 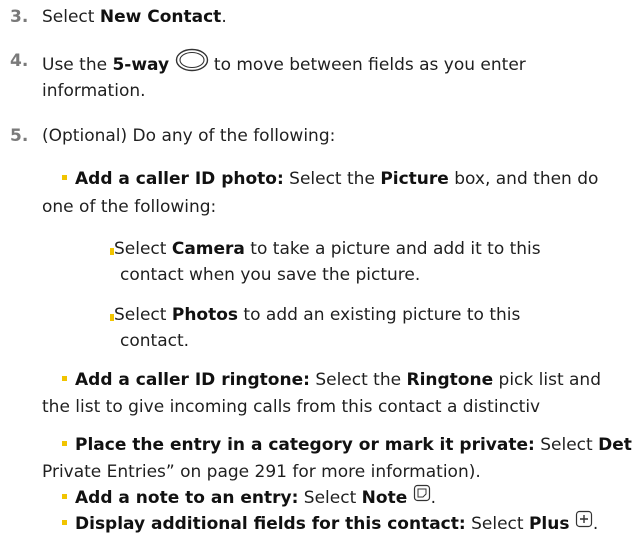 What do you see at coordinates (19, 17) in the screenshot?
I see `step-number: 3.` at bounding box center [19, 17].